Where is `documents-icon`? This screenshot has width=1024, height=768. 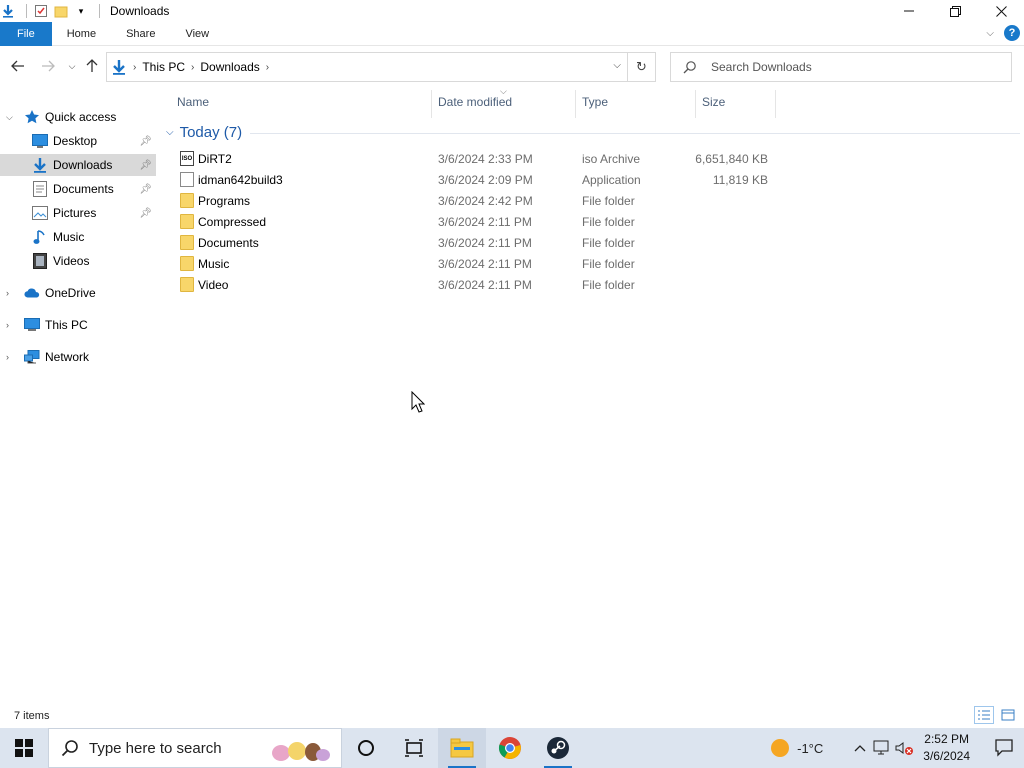
documents-icon is located at coordinates (40, 189).